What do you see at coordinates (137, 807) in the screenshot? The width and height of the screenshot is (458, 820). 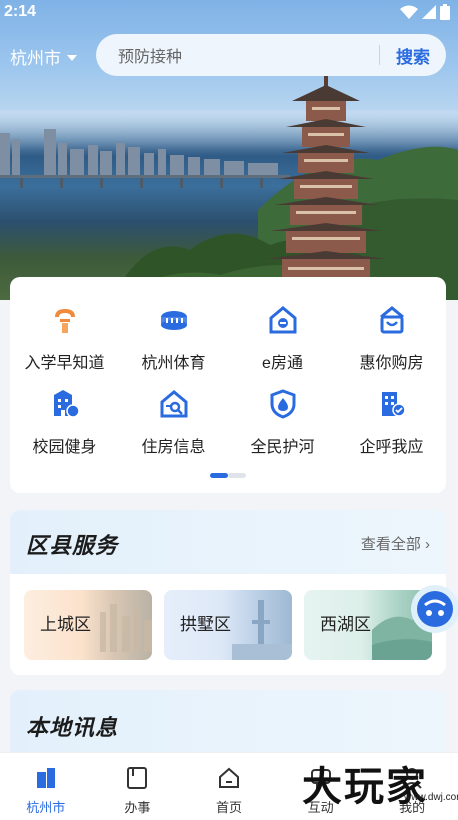 I see `tab-label: 办事` at bounding box center [137, 807].